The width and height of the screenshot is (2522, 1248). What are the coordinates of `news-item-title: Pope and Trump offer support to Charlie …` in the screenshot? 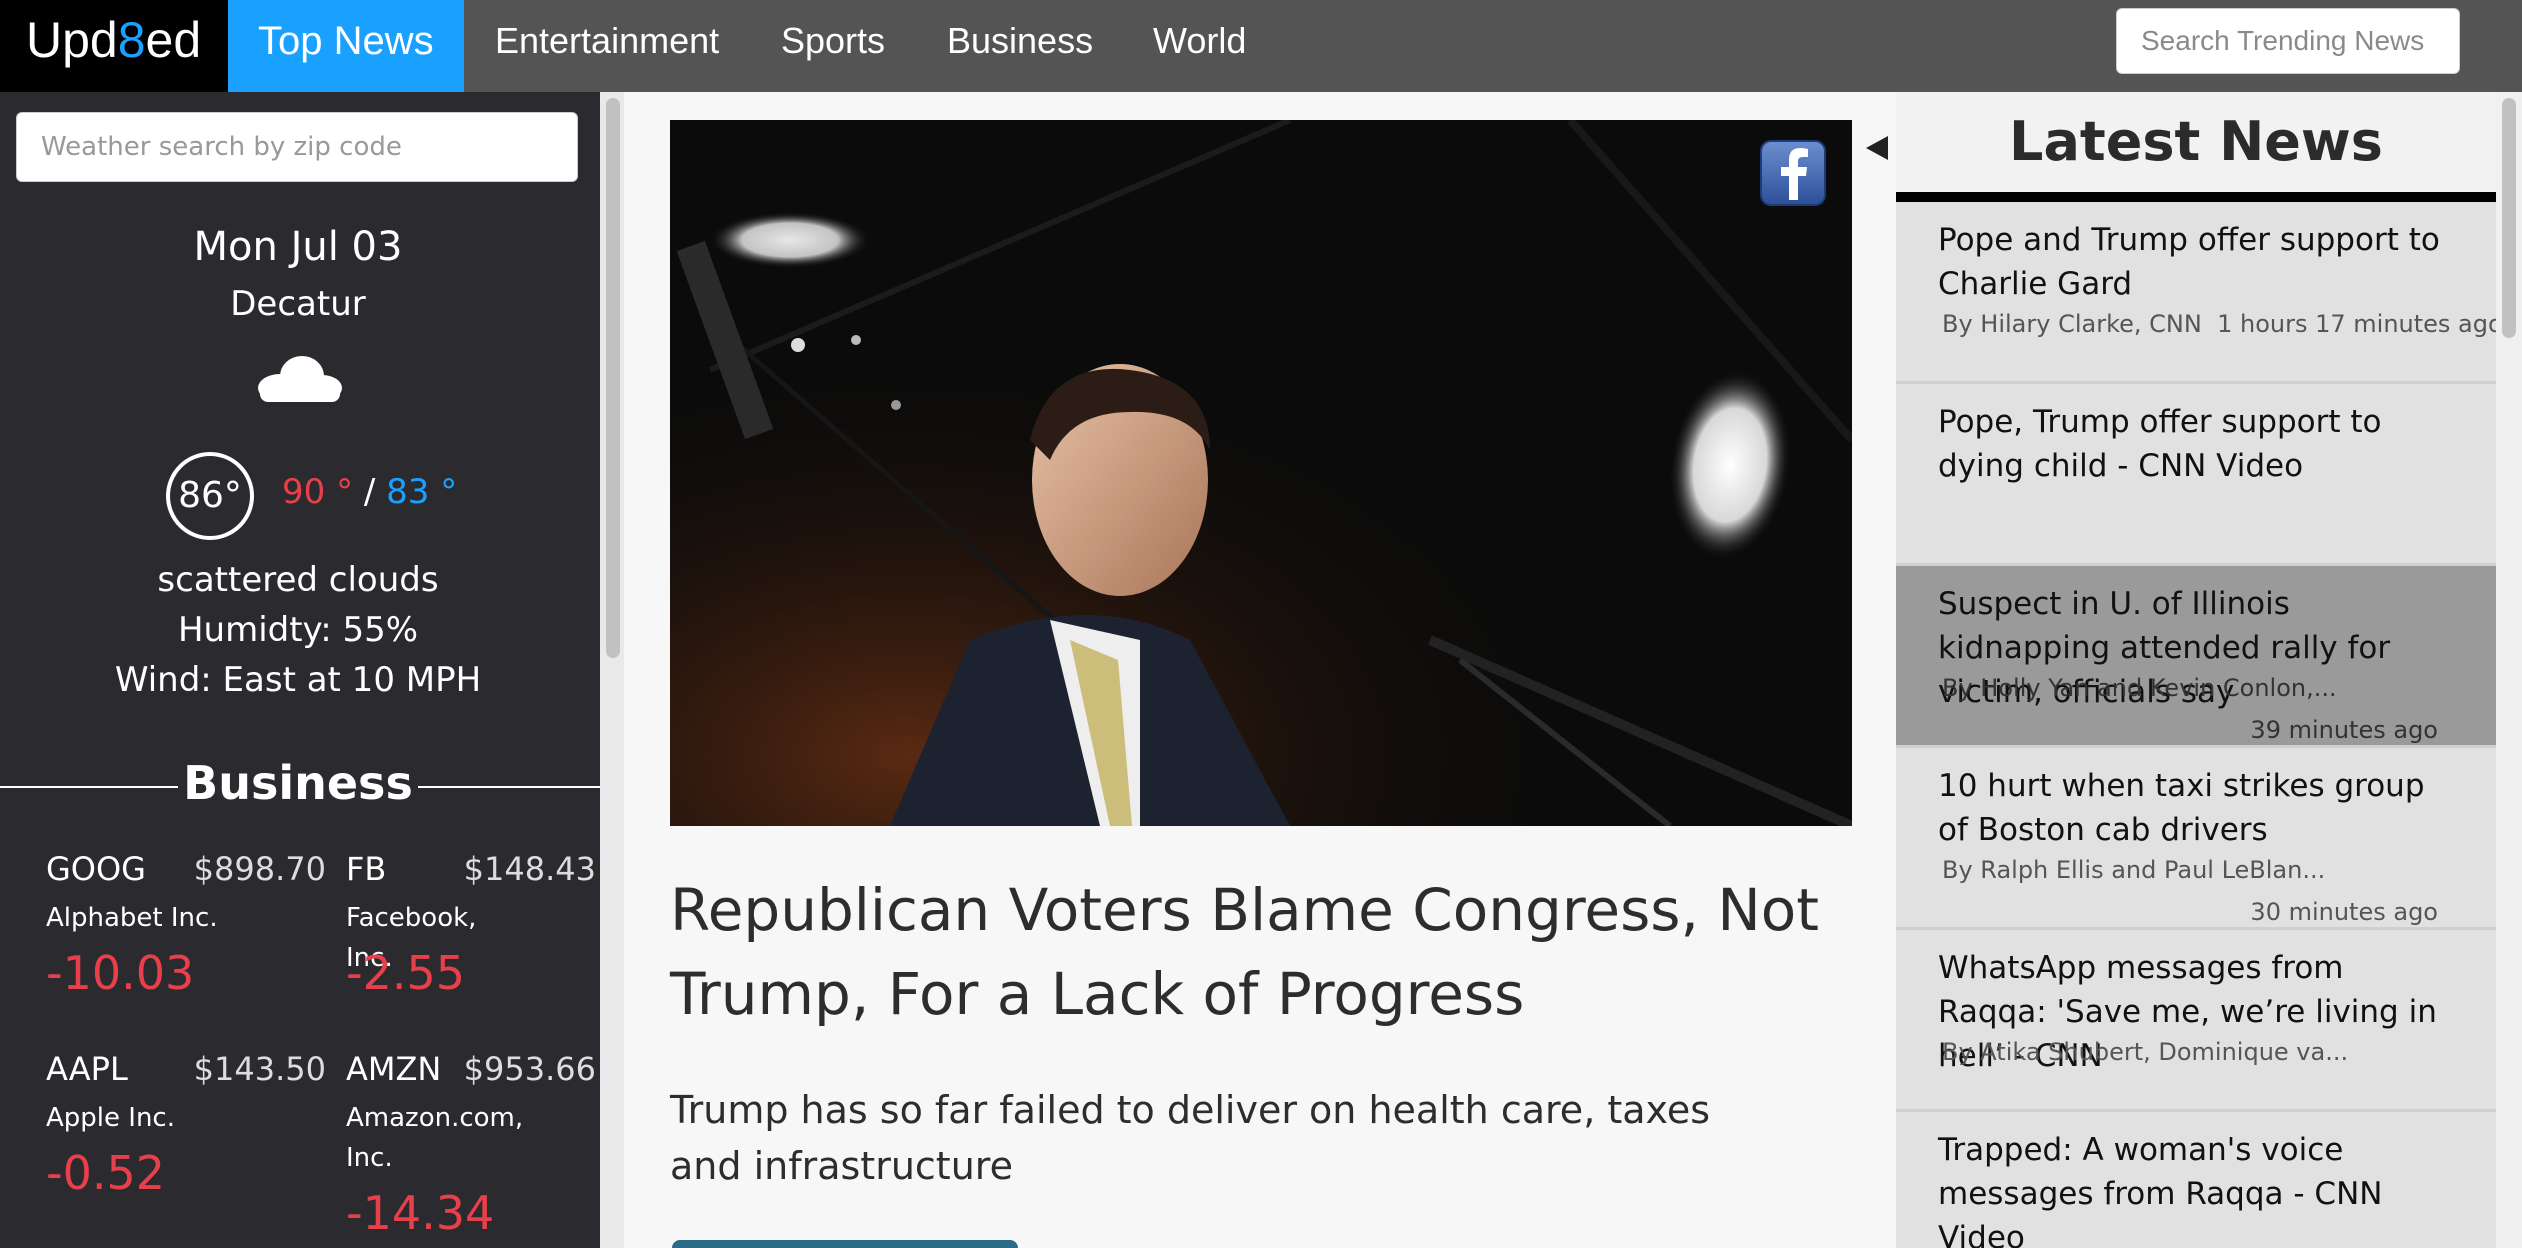 It's located at (2189, 262).